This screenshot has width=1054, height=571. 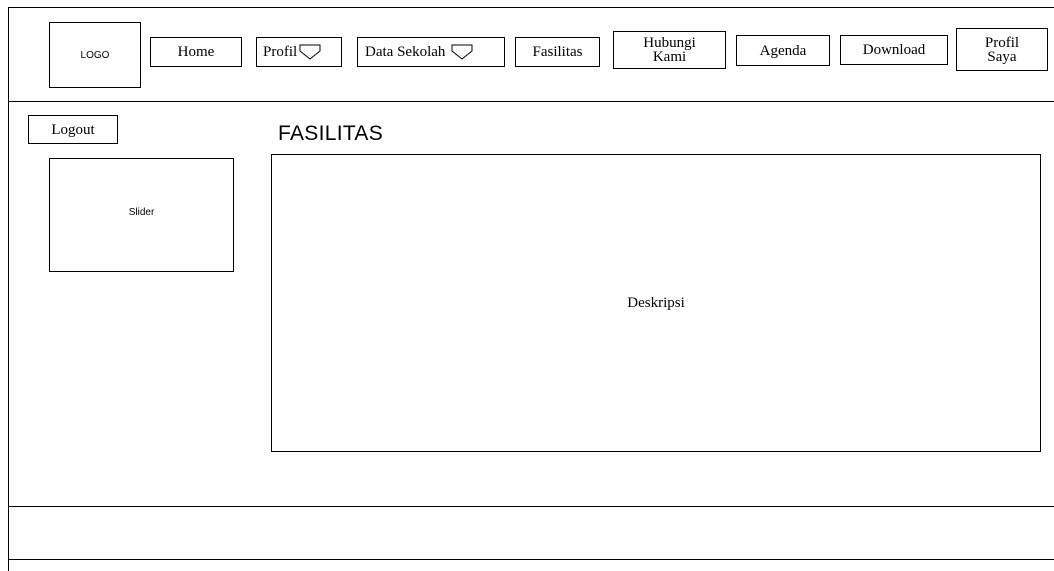 What do you see at coordinates (531, 101) in the screenshot?
I see `header-divider` at bounding box center [531, 101].